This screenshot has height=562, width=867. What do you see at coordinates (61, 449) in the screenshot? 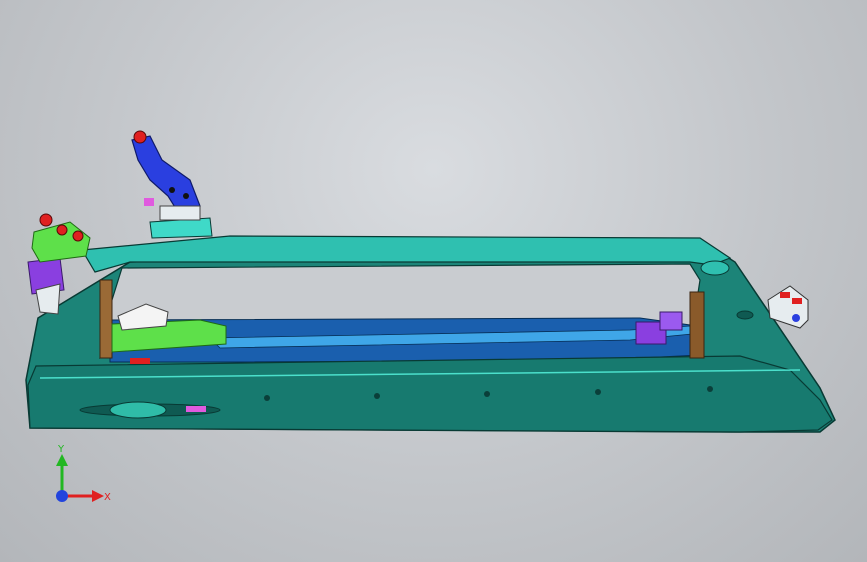
I see `y-axis-label: Y` at bounding box center [61, 449].